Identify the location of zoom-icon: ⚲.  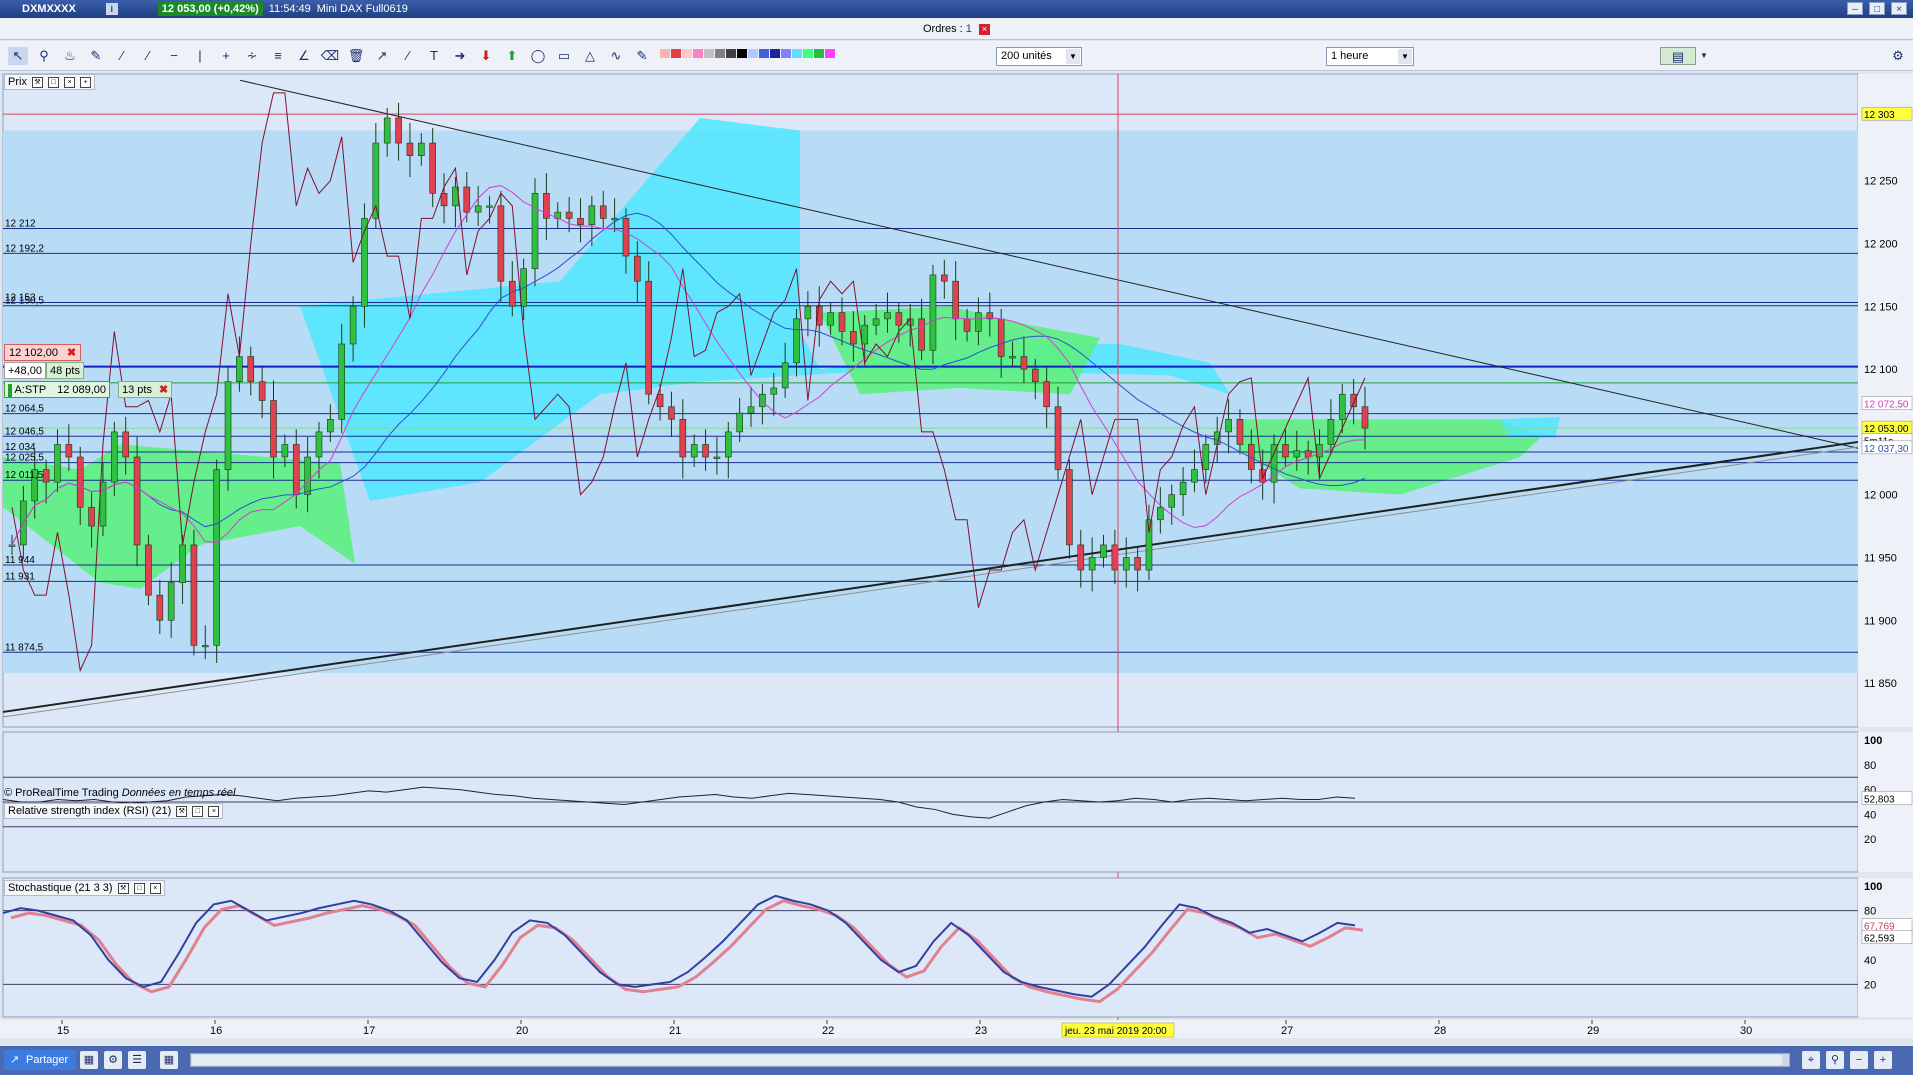
(44, 56).